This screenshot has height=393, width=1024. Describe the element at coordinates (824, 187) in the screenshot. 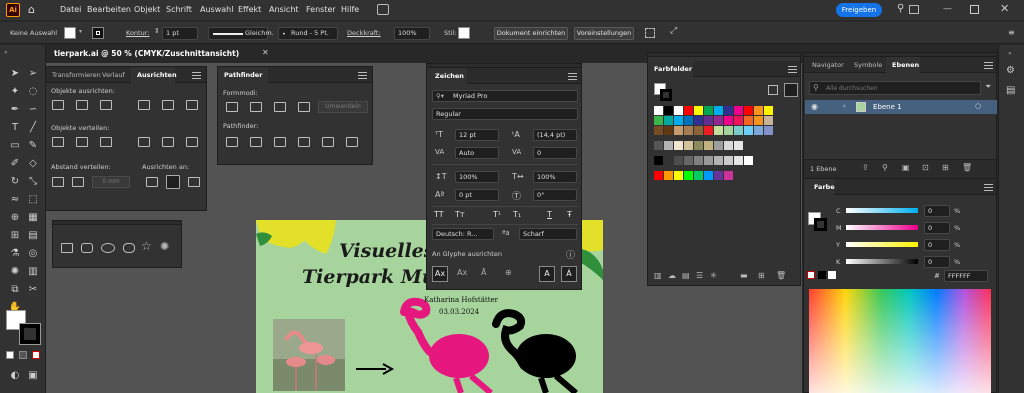

I see `tab-color: Farbe` at that location.